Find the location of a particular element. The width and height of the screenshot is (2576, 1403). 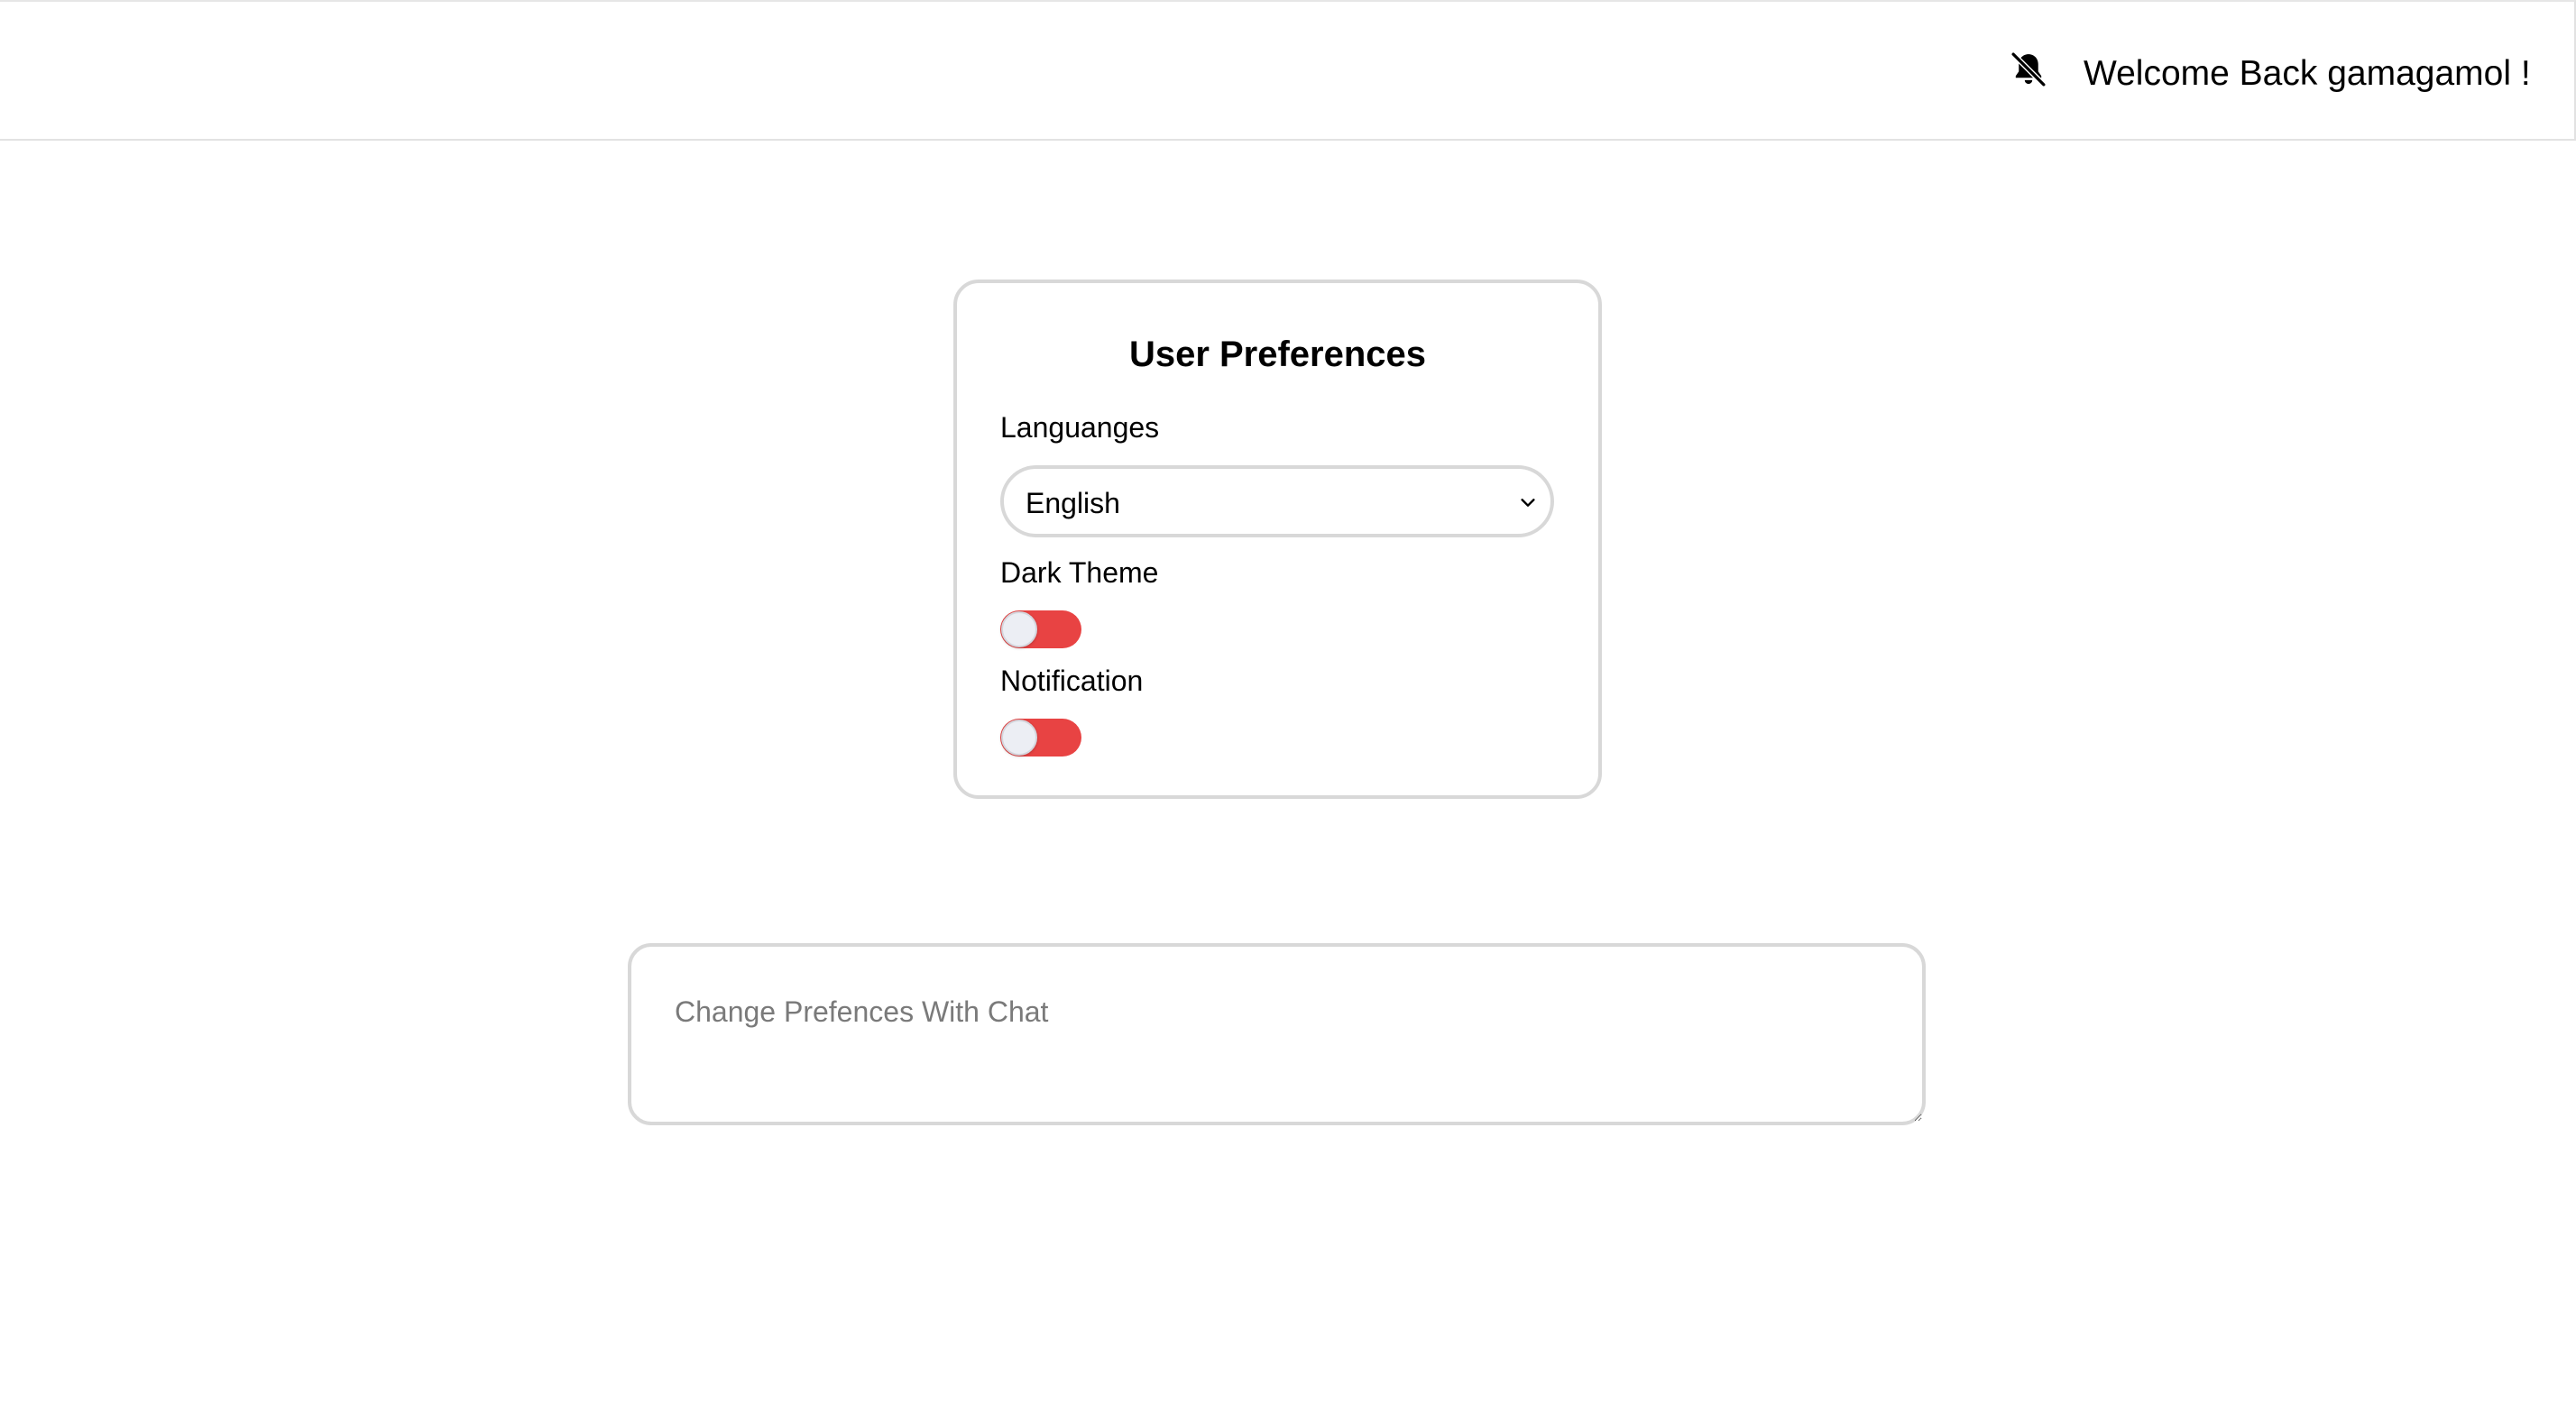

chevron-down-icon is located at coordinates (1528, 503).